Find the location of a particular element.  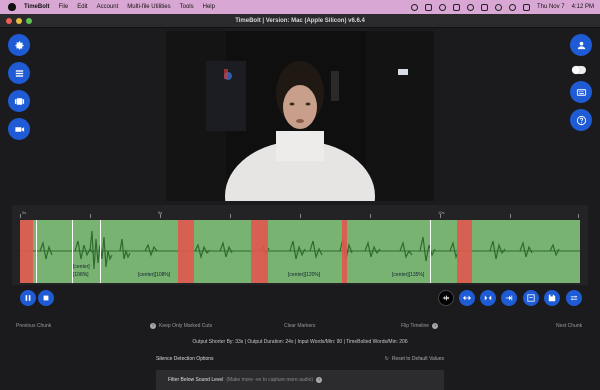

battery-icon is located at coordinates (484, 7).